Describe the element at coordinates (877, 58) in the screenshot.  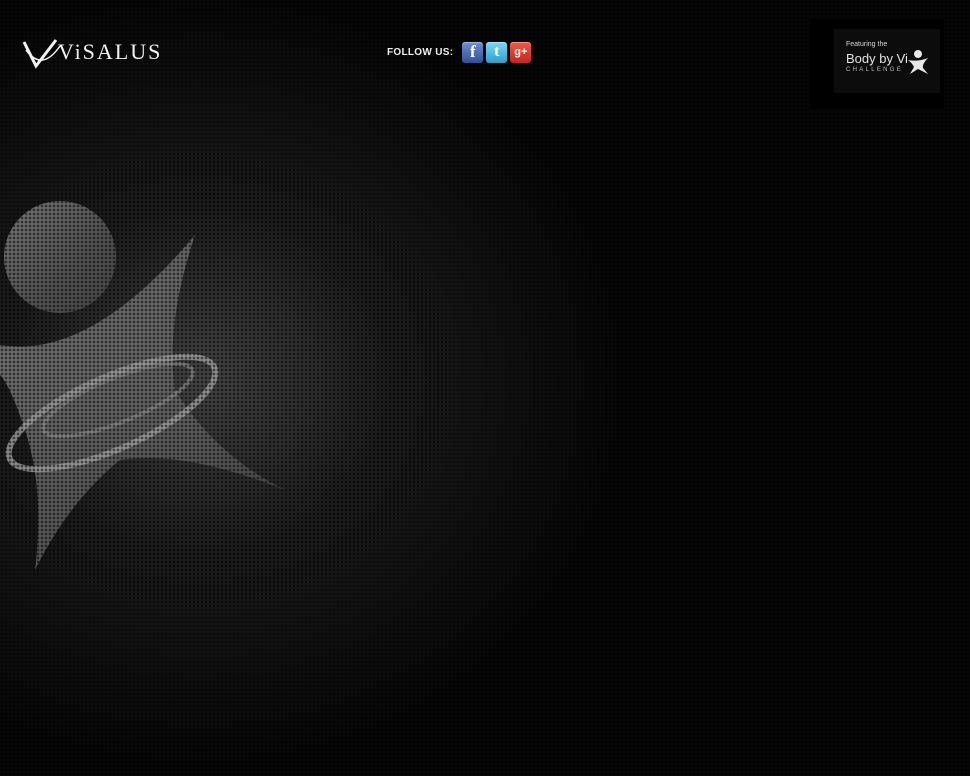
I see `badge-title: Body by Vi` at that location.